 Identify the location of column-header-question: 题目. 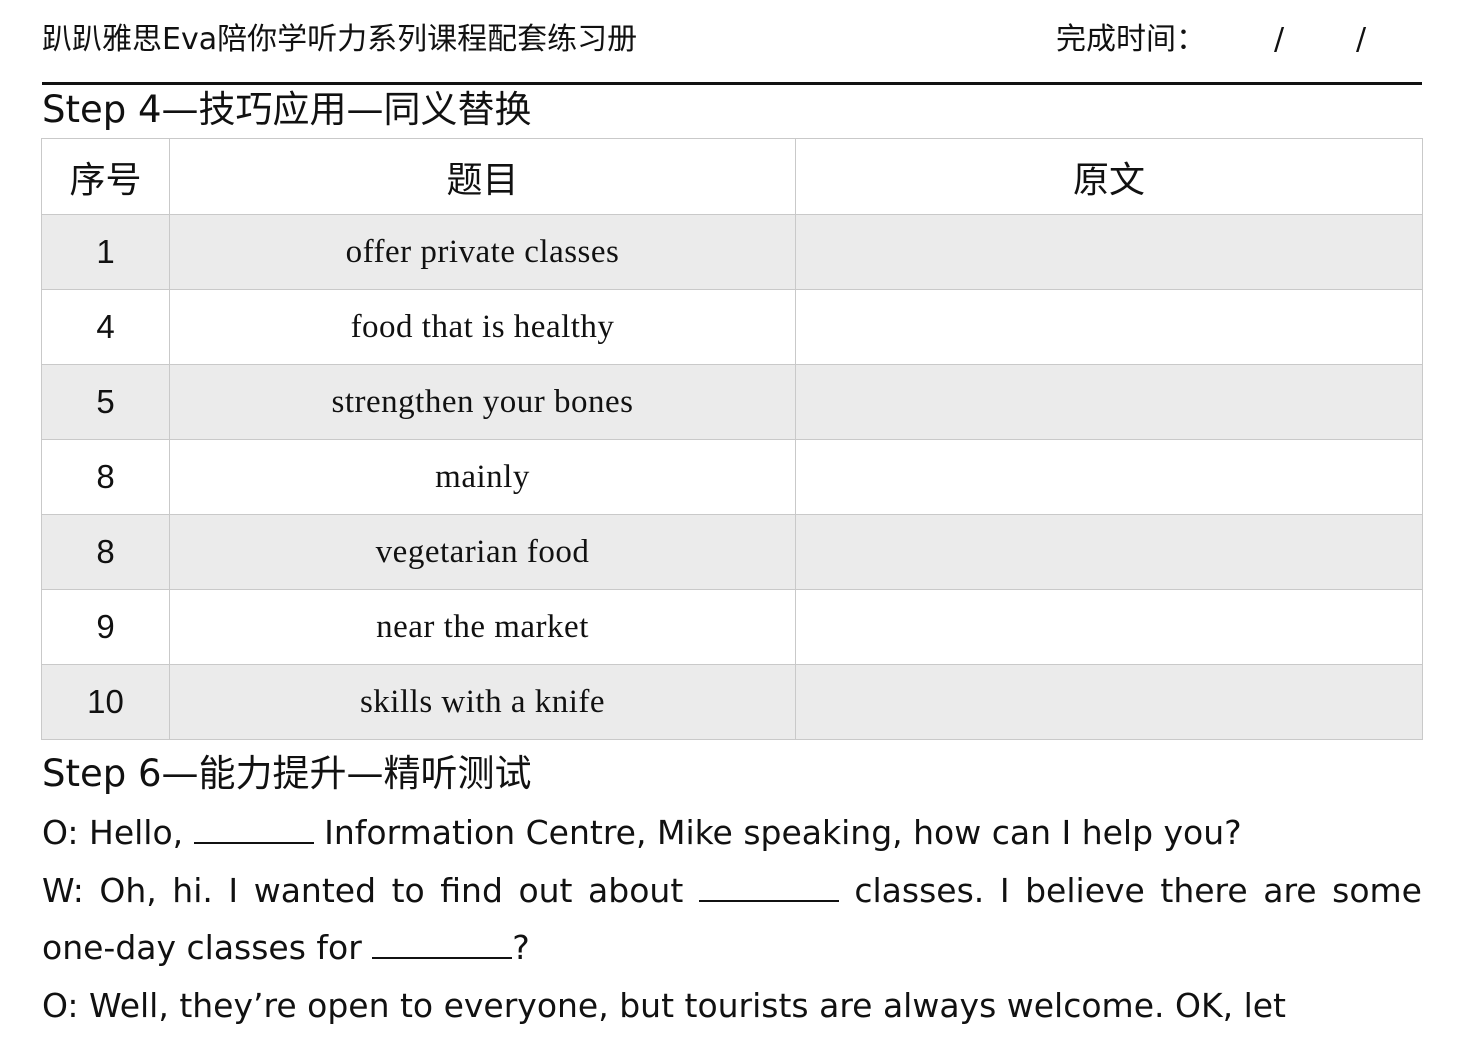
(482, 176).